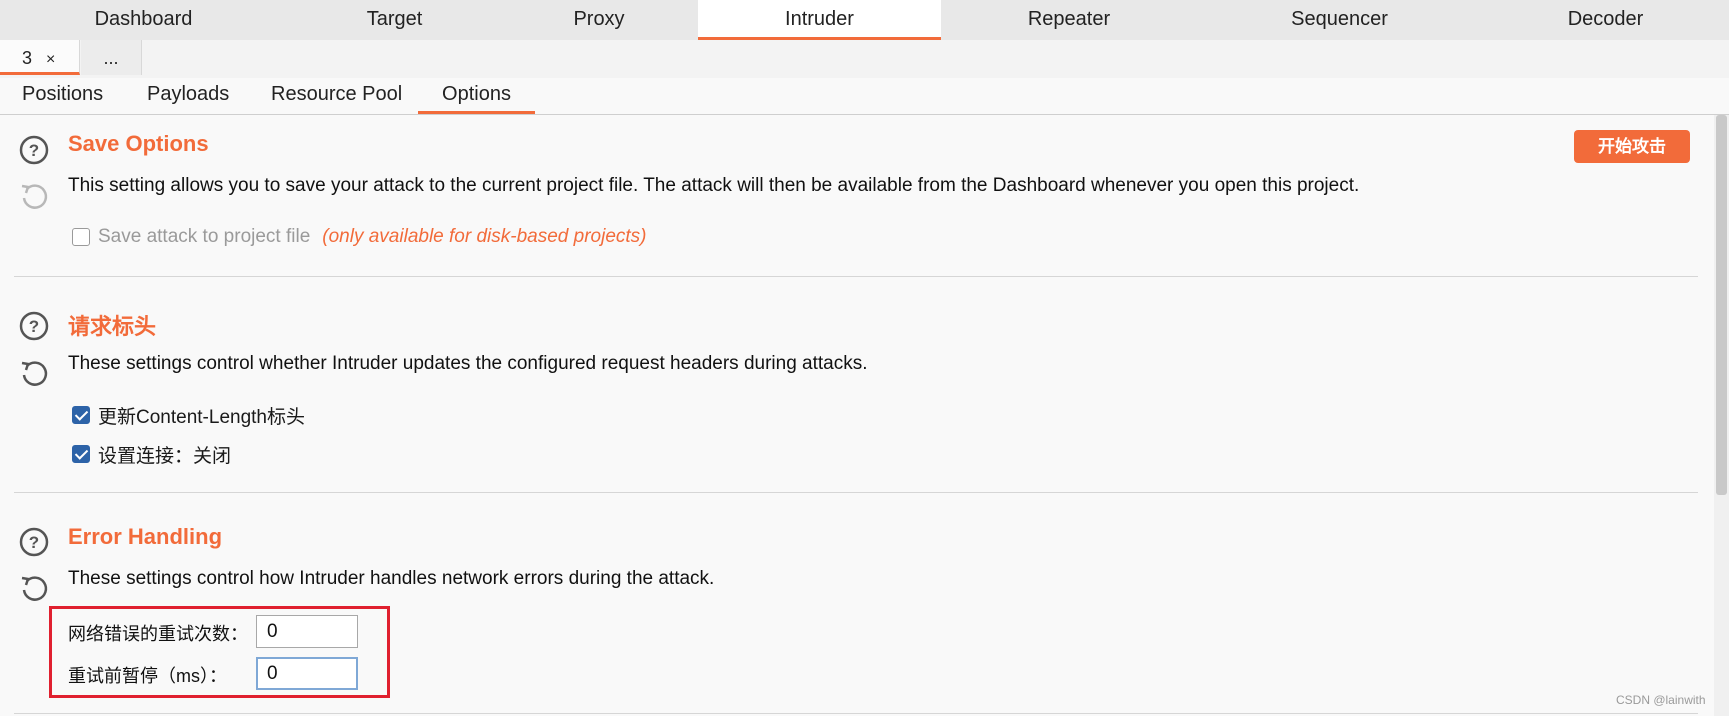 This screenshot has width=1729, height=716. What do you see at coordinates (27, 58) in the screenshot?
I see `attack-tab-label: 3` at bounding box center [27, 58].